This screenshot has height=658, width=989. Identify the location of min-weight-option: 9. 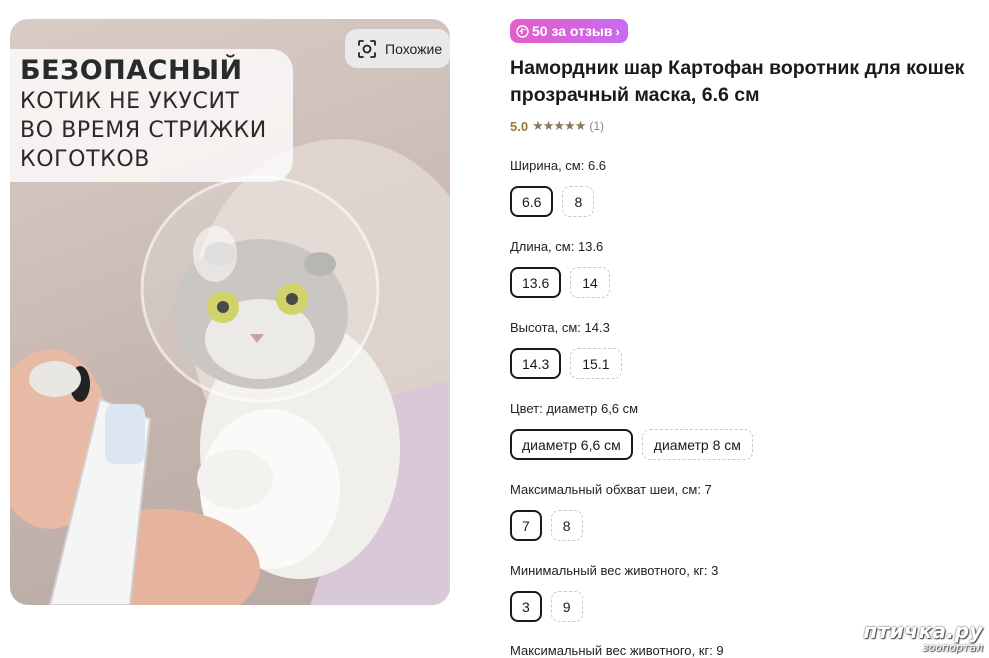
(566, 606).